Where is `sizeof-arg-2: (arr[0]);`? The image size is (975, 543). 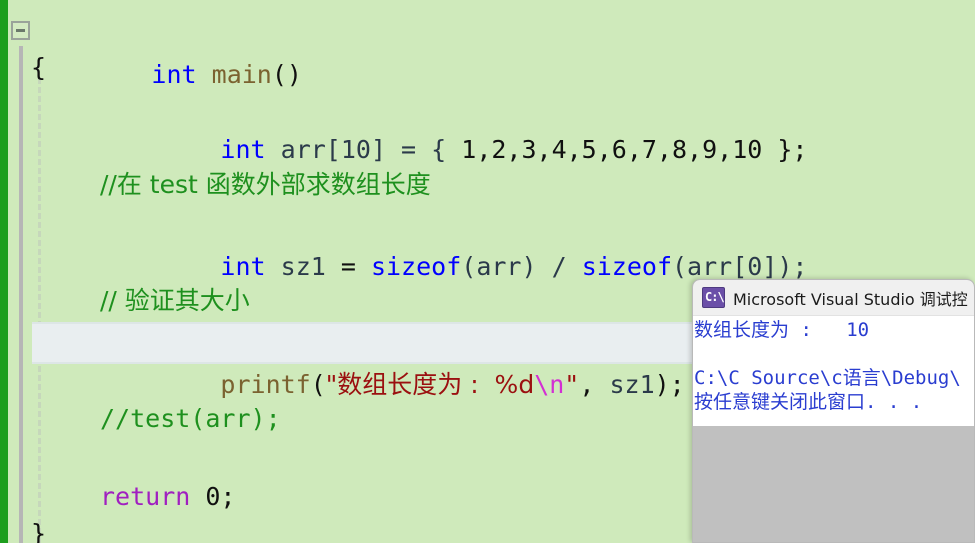 sizeof-arg-2: (arr[0]); is located at coordinates (740, 266).